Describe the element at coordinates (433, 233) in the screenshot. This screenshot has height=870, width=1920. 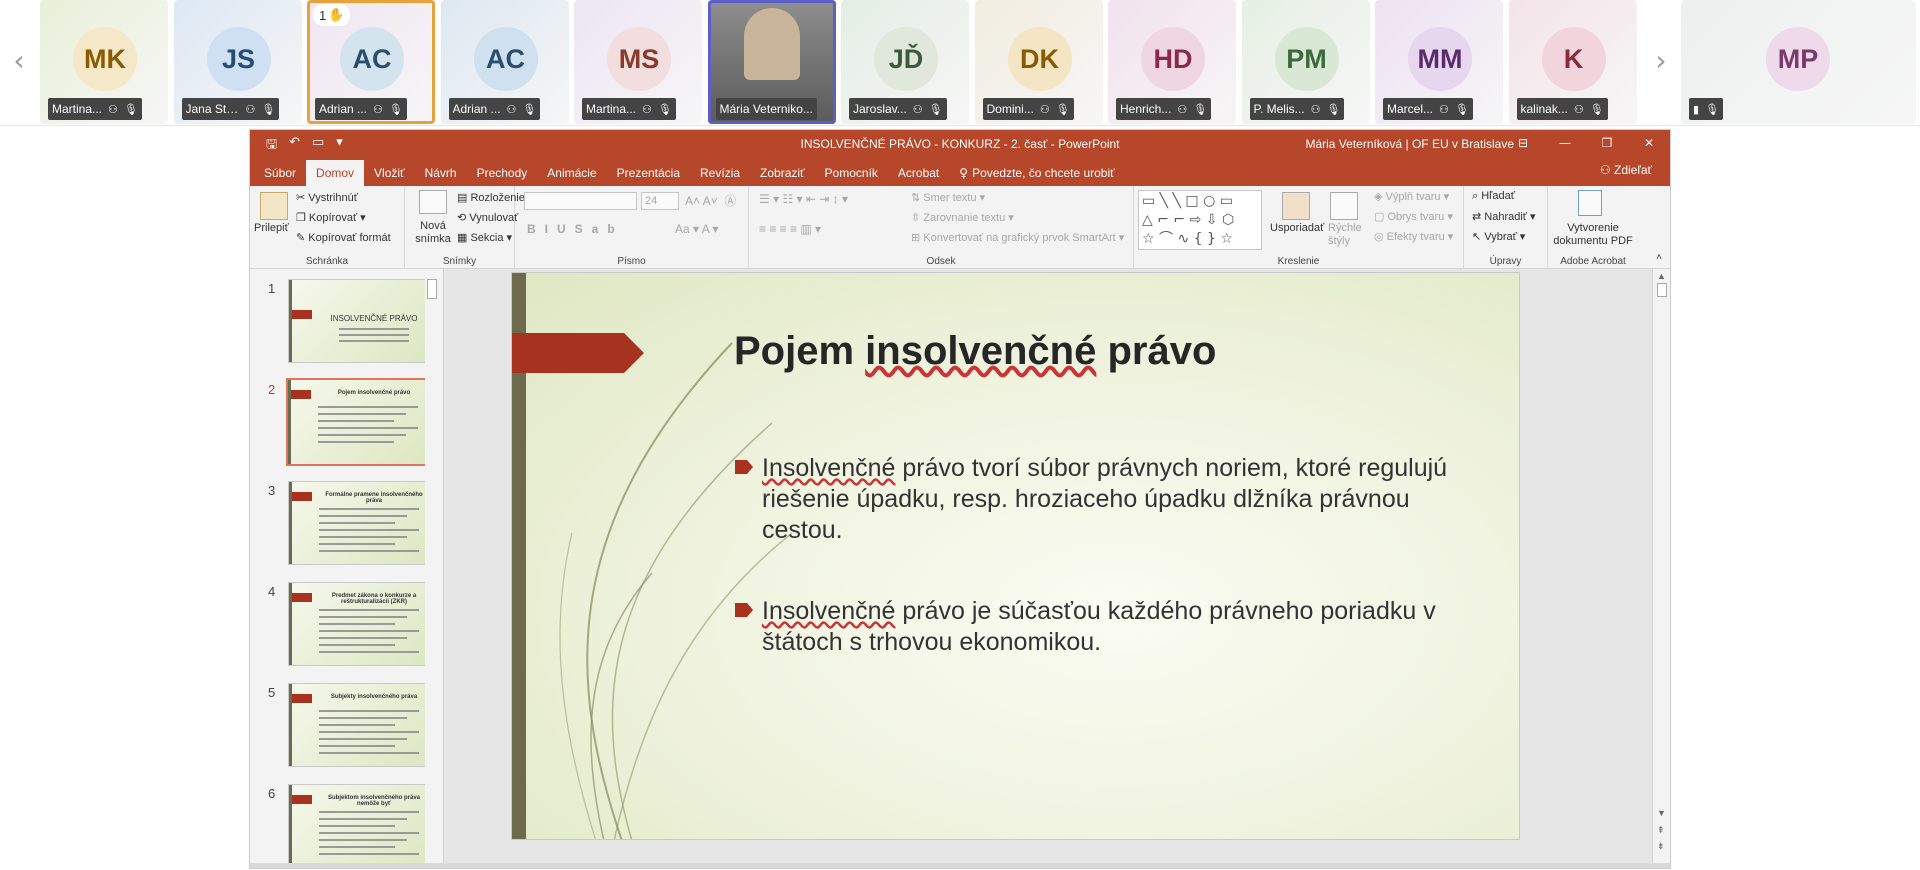
I see `new-slide-button: Nová snímka` at that location.